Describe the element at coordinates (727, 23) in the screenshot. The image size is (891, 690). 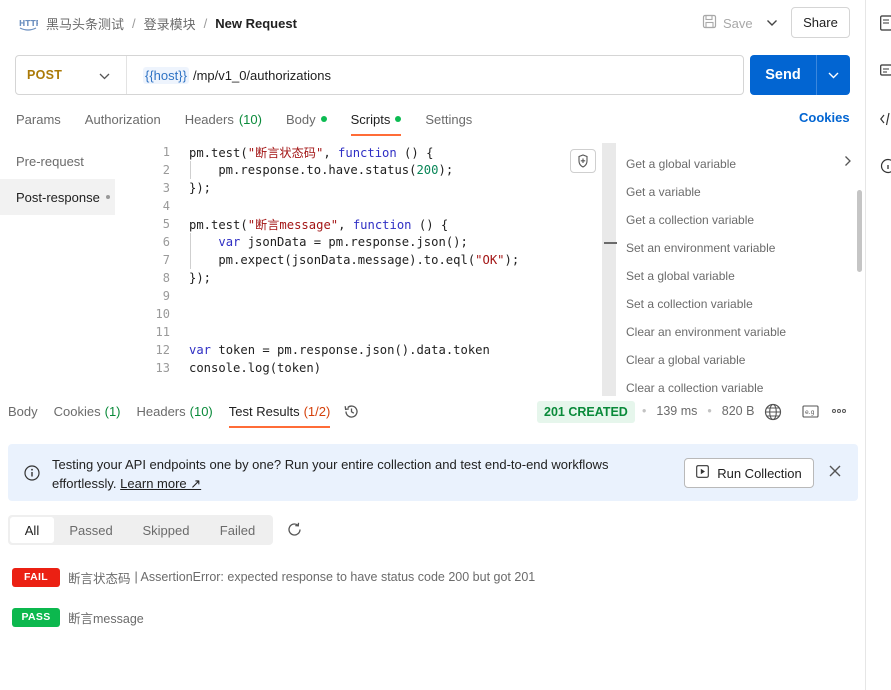
I see `save-button: Save` at that location.